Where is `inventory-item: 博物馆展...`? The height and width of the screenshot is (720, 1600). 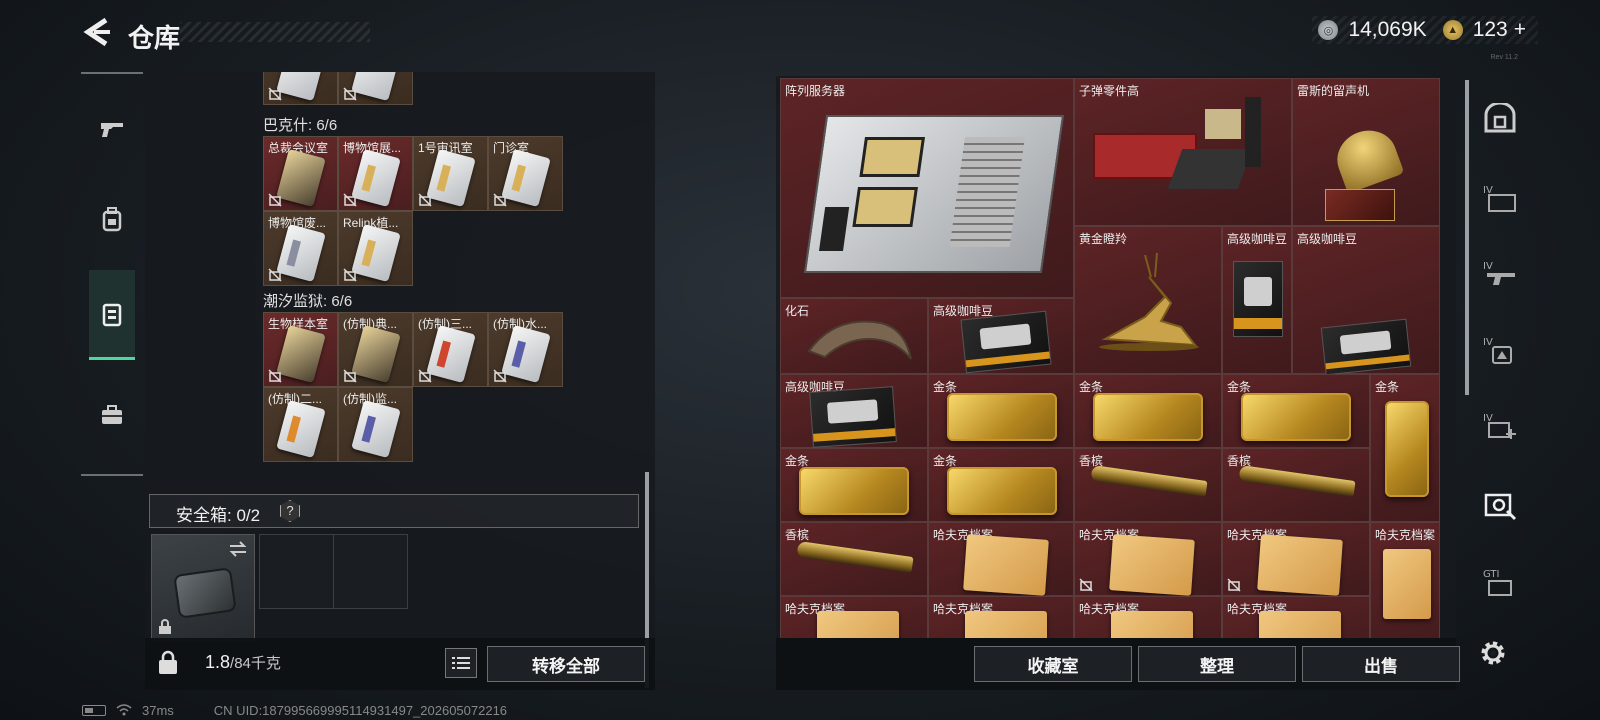
inventory-item: 博物馆展... is located at coordinates (375, 173).